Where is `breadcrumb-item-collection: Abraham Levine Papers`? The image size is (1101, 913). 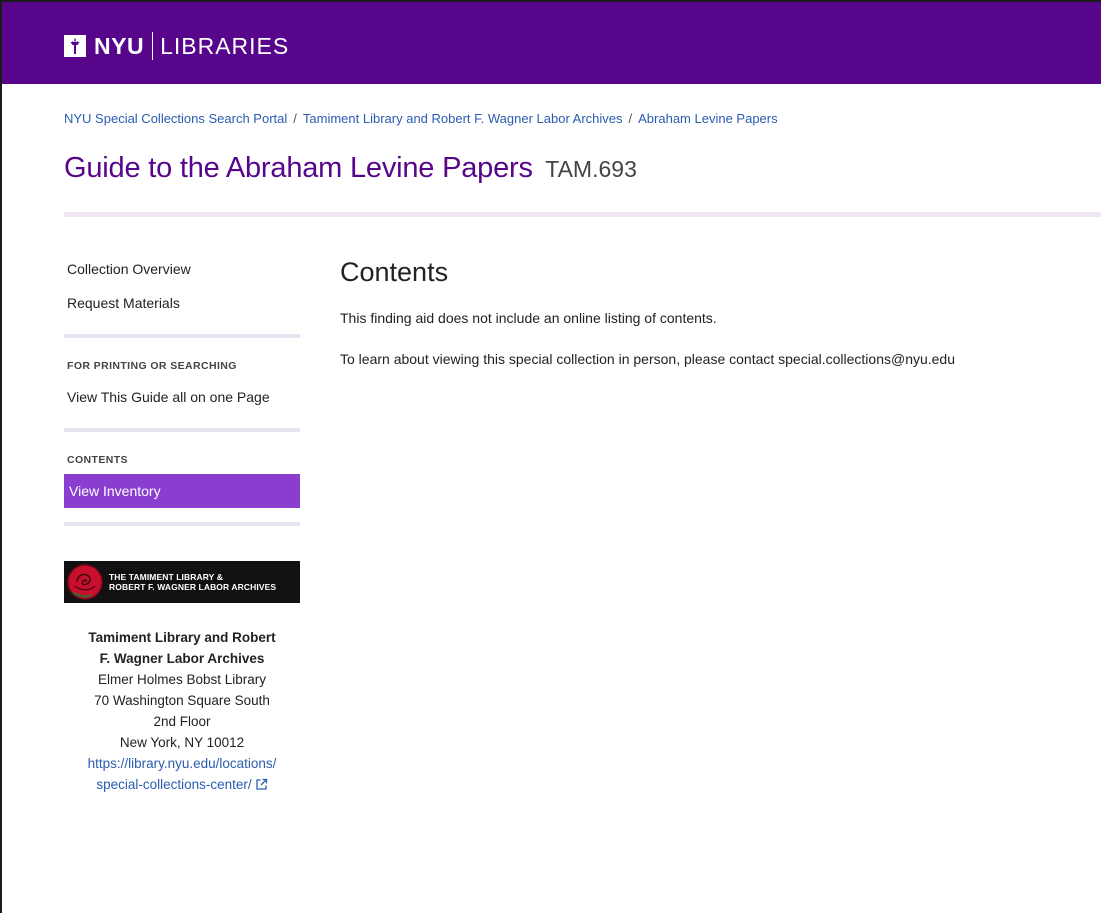
breadcrumb-item-collection: Abraham Levine Papers is located at coordinates (707, 118).